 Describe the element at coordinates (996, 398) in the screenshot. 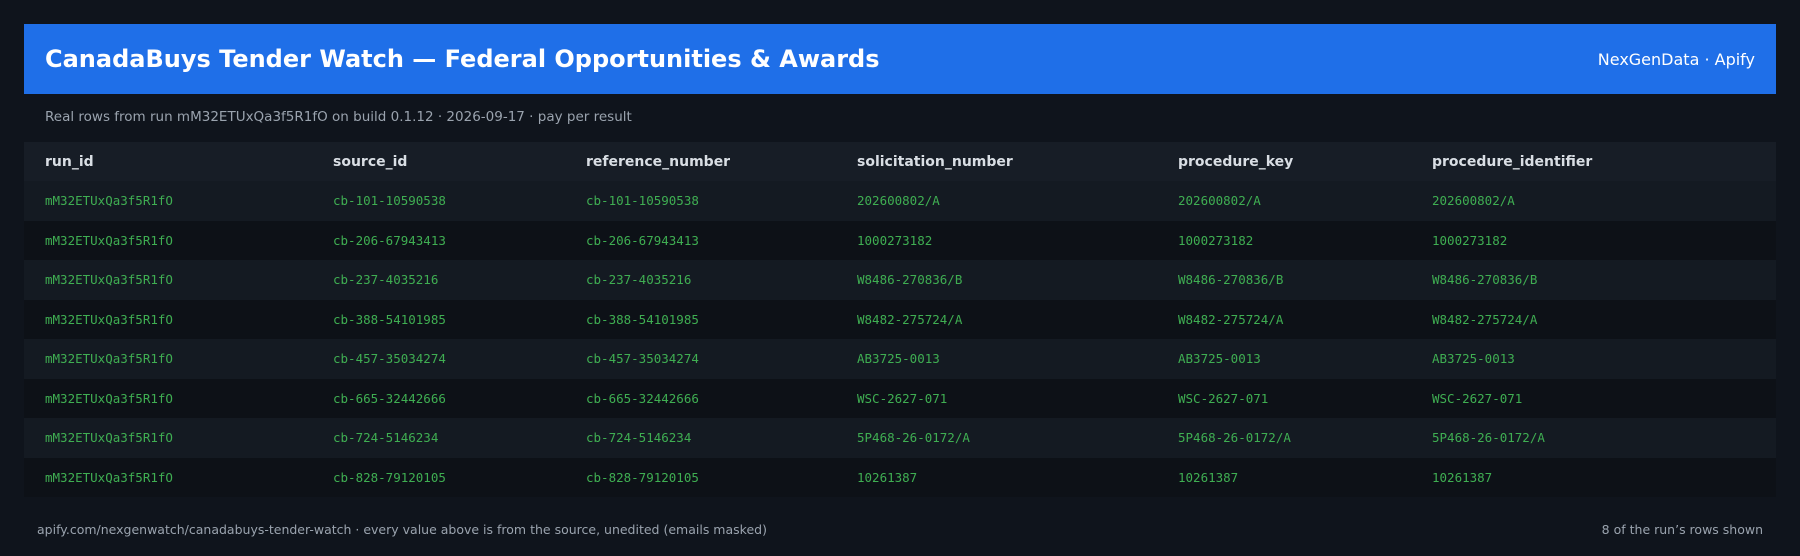

I see `table-cell-solicitation-number: WSC-2627-071` at that location.